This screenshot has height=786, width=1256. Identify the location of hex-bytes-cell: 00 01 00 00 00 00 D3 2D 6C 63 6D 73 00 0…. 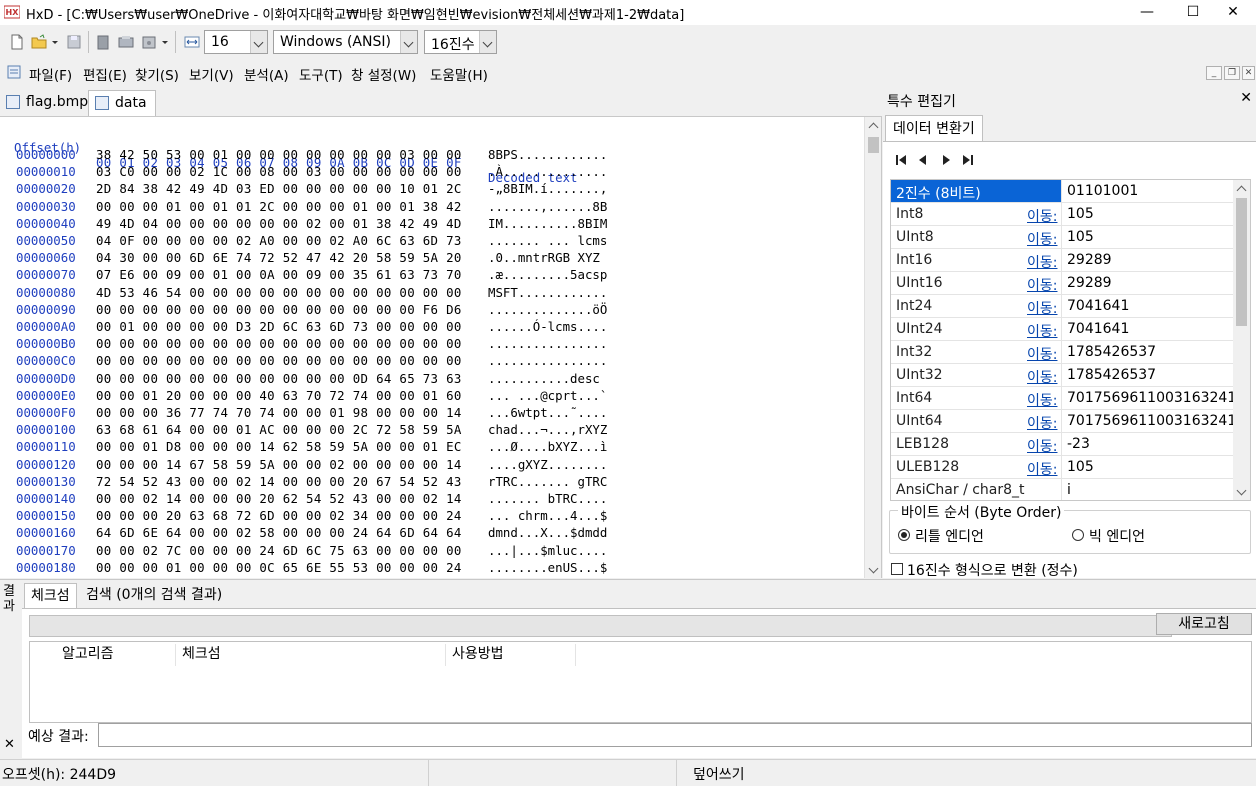
(279, 326).